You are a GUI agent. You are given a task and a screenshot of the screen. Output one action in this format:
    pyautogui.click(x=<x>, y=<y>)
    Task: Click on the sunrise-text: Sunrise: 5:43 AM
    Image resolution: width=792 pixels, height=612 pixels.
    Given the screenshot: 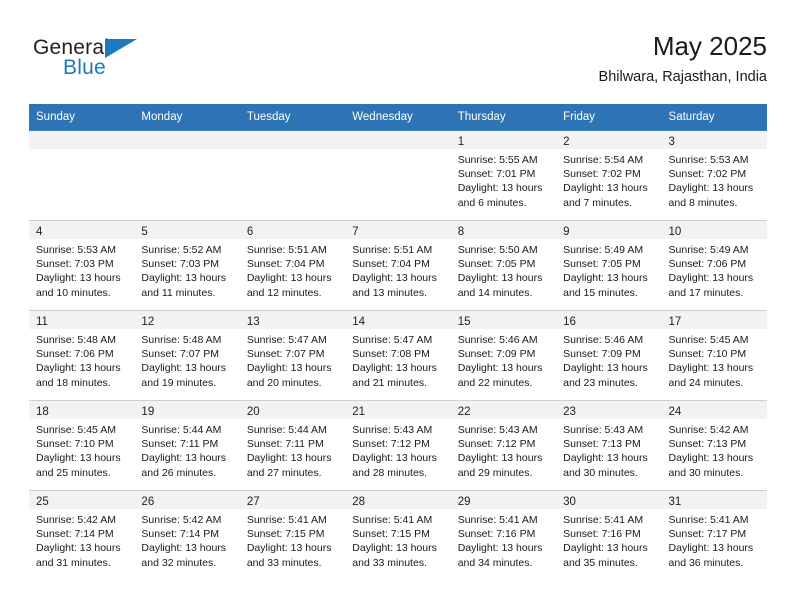 What is the action you would take?
    pyautogui.click(x=603, y=430)
    